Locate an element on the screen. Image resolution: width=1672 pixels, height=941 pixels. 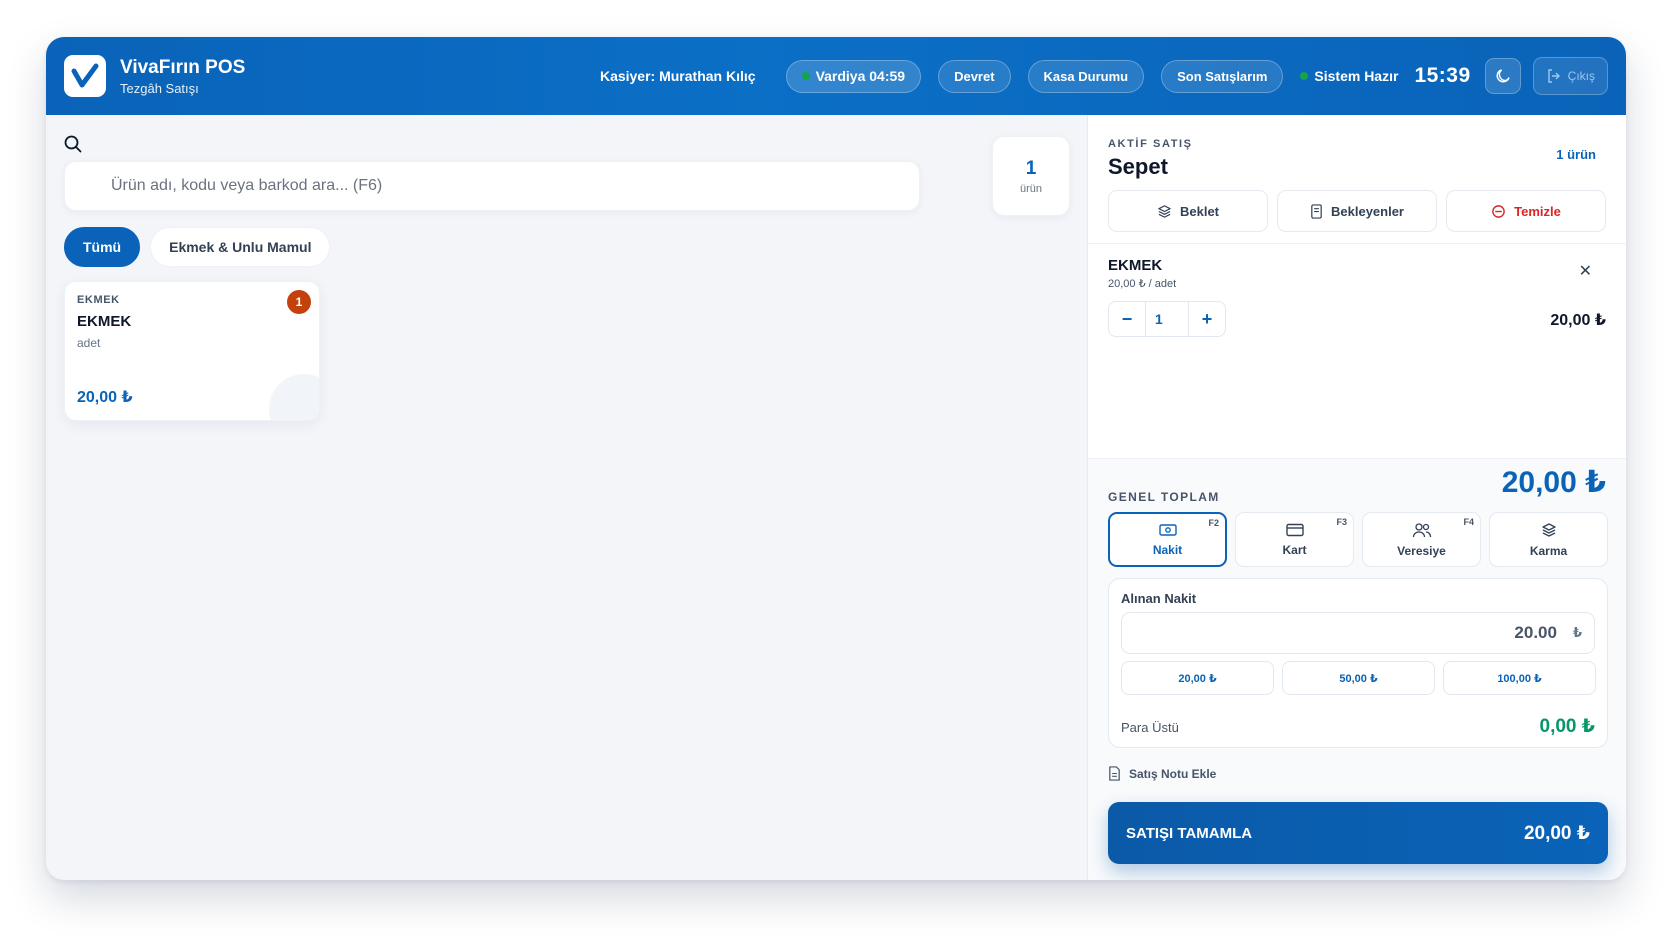
mixed-label: Karma is located at coordinates (1548, 550).